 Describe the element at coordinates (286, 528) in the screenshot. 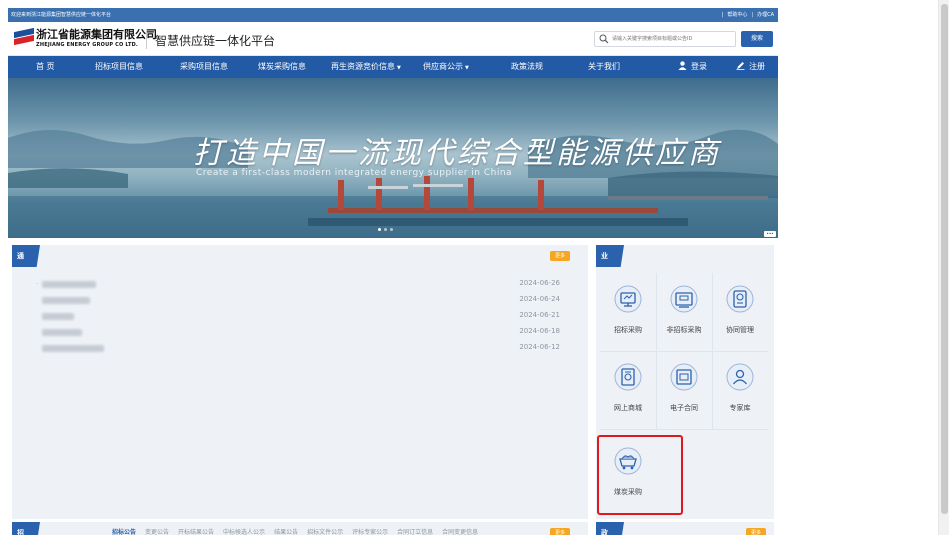

I see `tab-result-notice: 结果公告` at that location.